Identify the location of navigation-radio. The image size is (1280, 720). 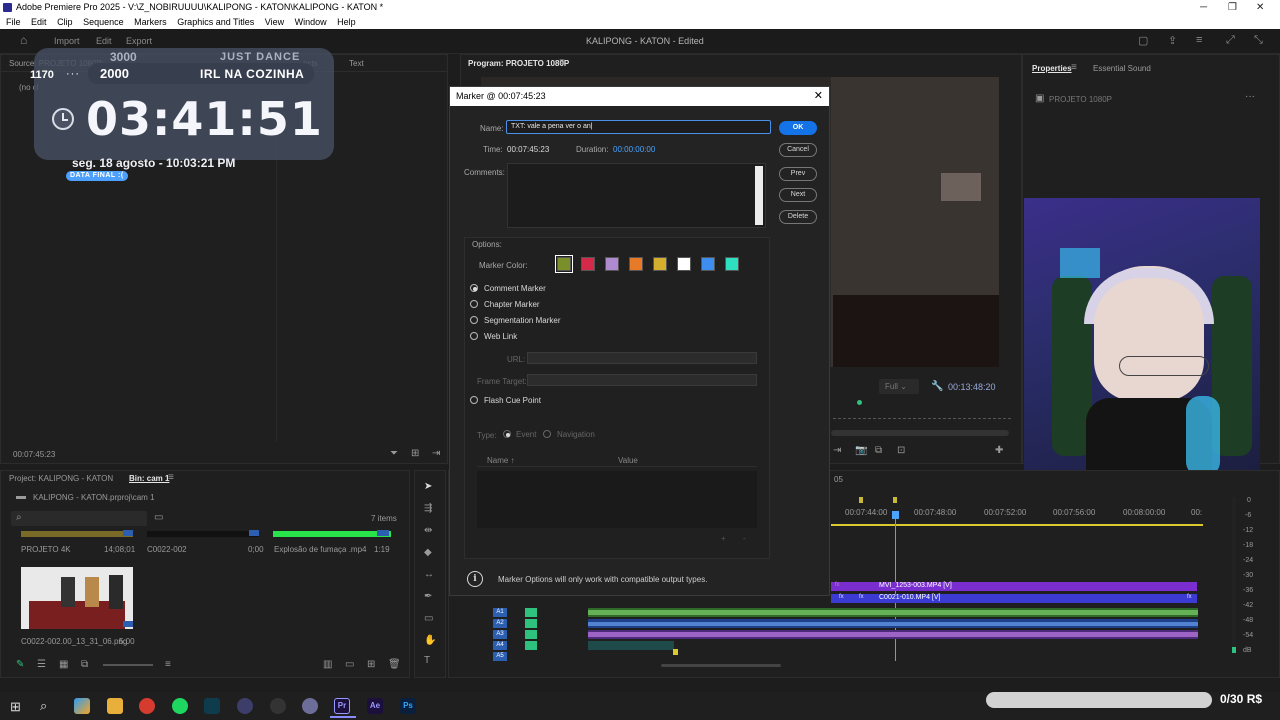
(547, 434).